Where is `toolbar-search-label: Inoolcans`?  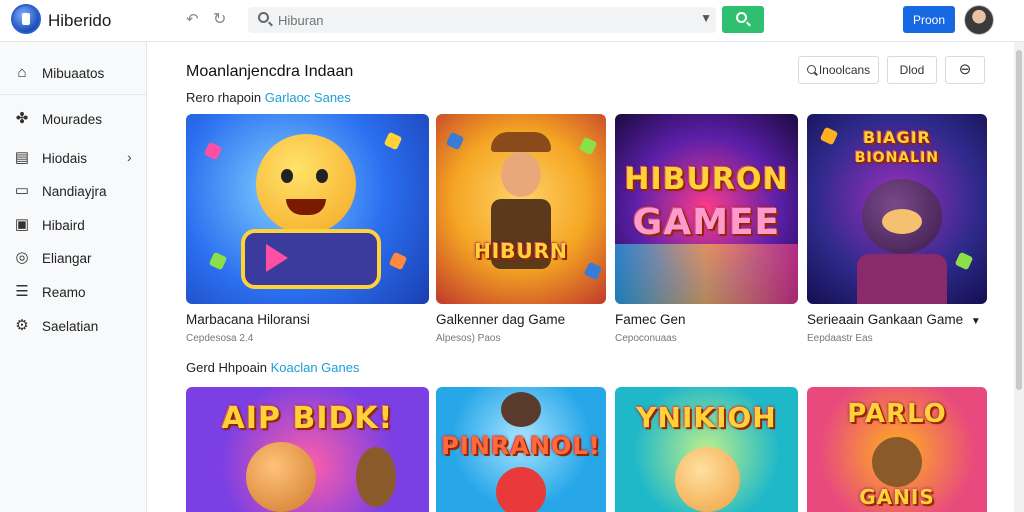
toolbar-search-label: Inoolcans is located at coordinates (844, 70).